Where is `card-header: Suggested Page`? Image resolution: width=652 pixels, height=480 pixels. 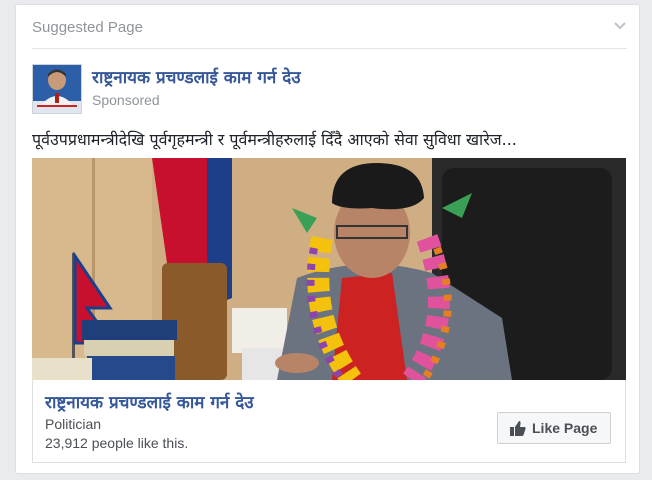 card-header: Suggested Page is located at coordinates (327, 27).